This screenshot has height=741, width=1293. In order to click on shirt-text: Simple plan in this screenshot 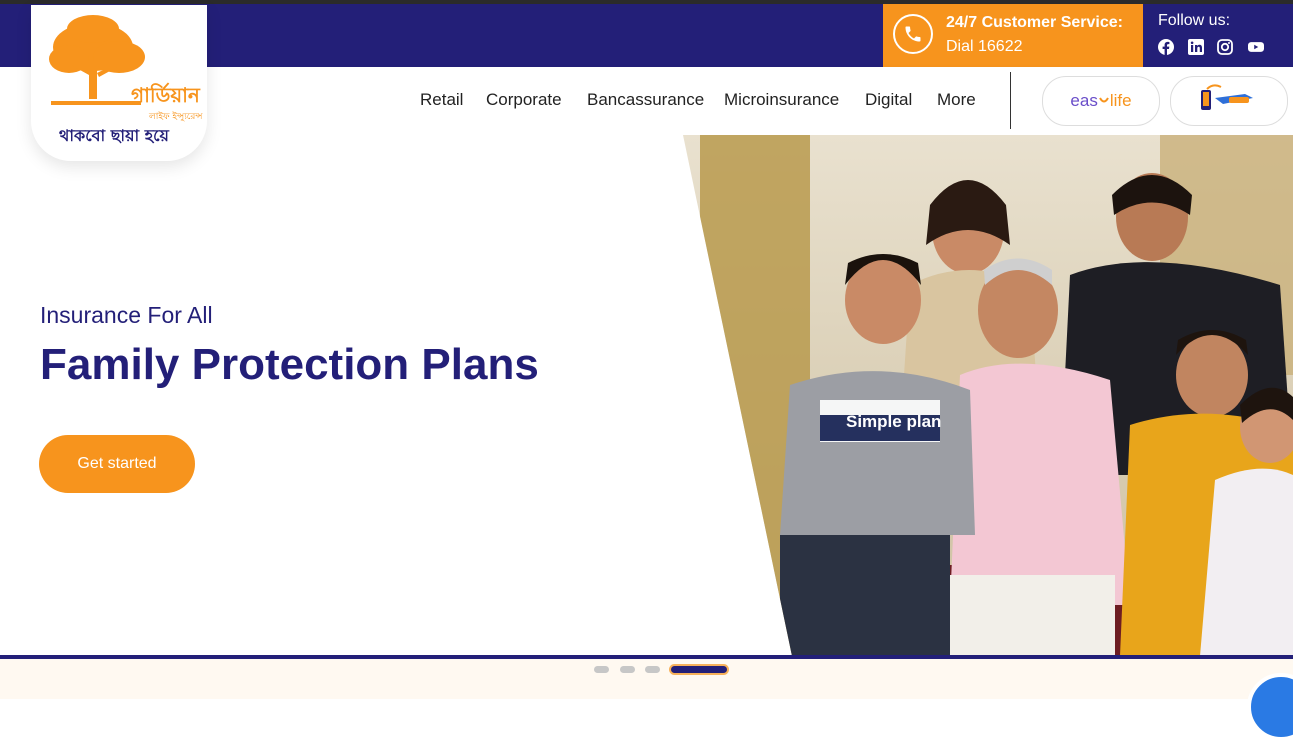, I will do `click(893, 421)`.